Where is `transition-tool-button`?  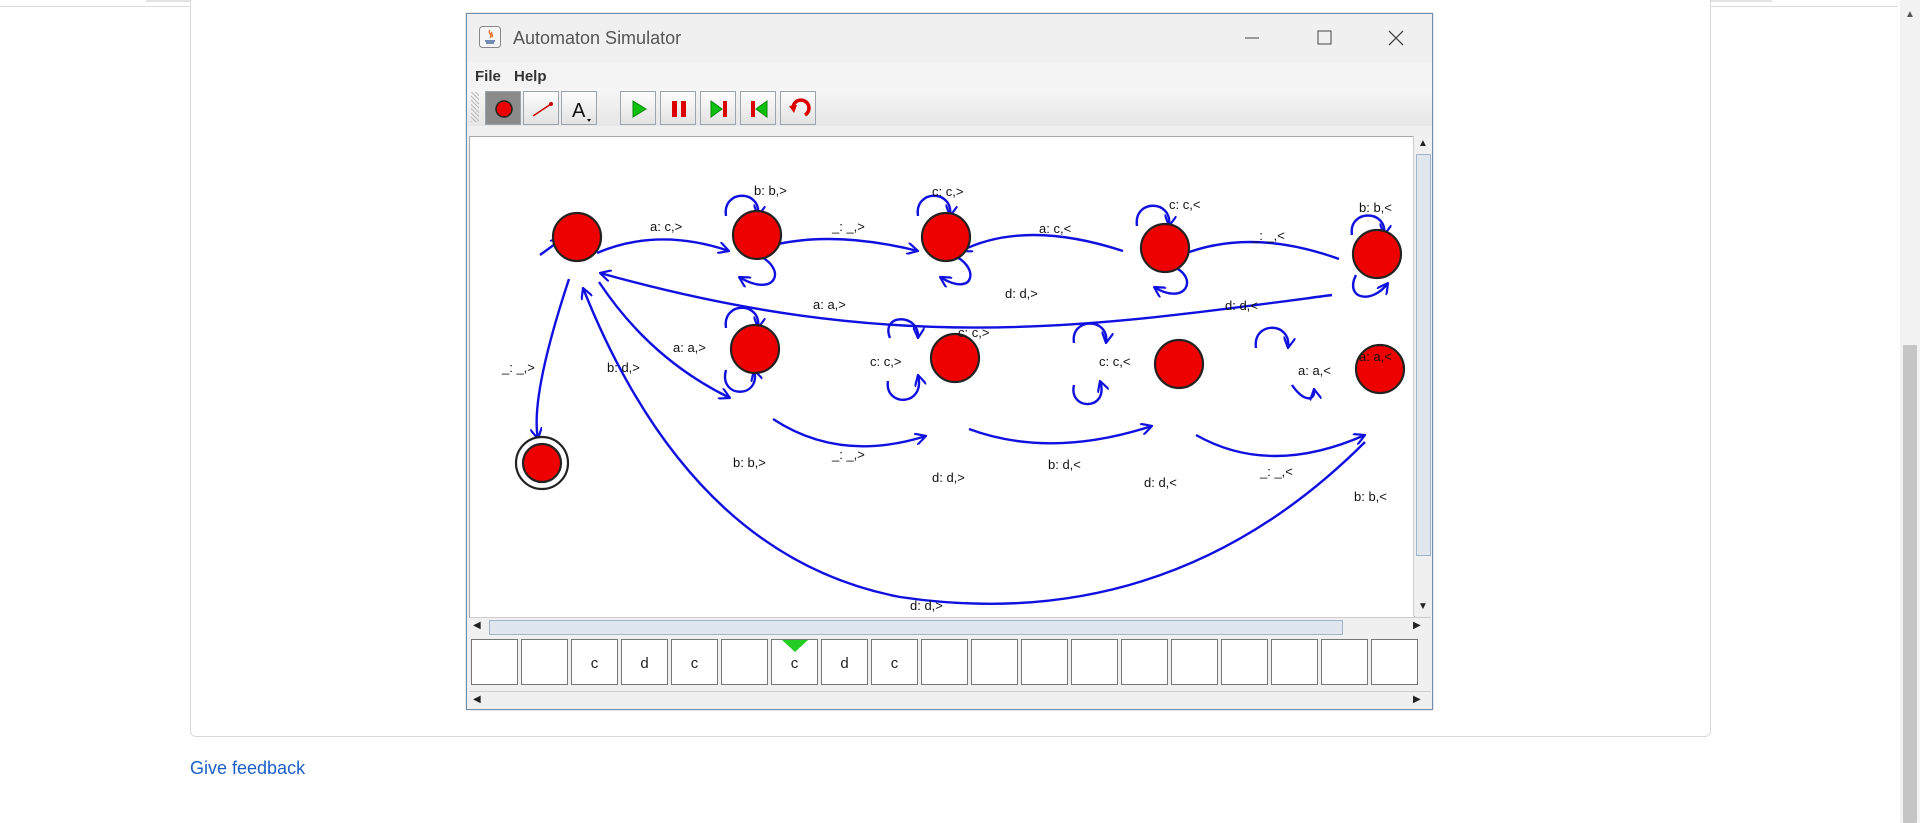 transition-tool-button is located at coordinates (541, 108).